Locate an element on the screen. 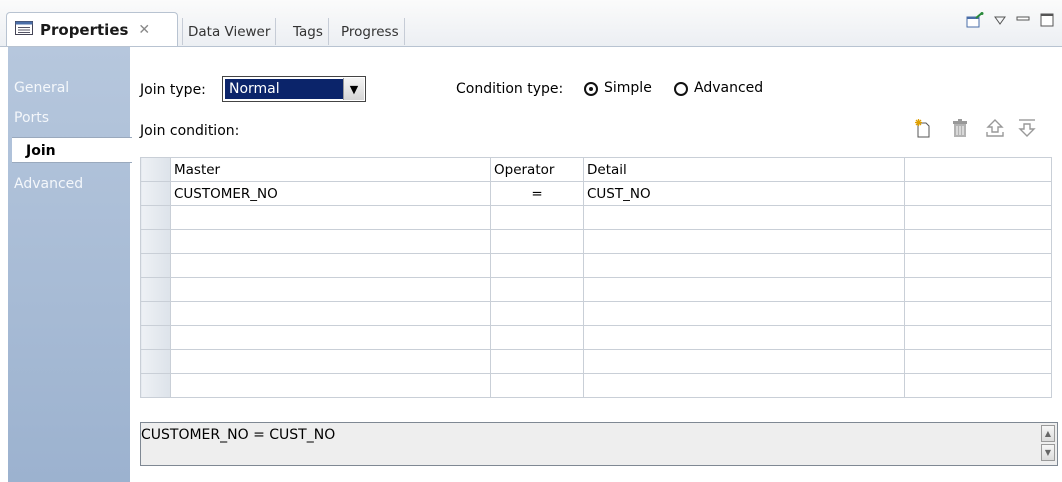 This screenshot has height=482, width=1062. expression-scrollbar: ▲ ▼ is located at coordinates (1048, 444).